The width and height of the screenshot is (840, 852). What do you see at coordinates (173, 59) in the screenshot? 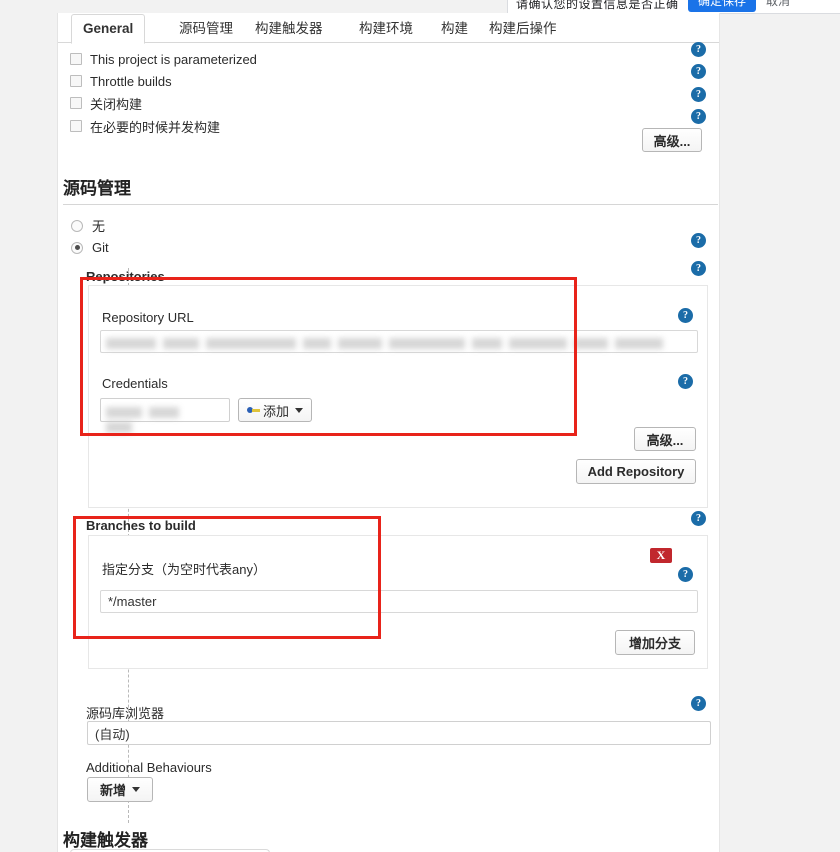
I see `checkbox-label-parameterized: This project is parameterized` at bounding box center [173, 59].